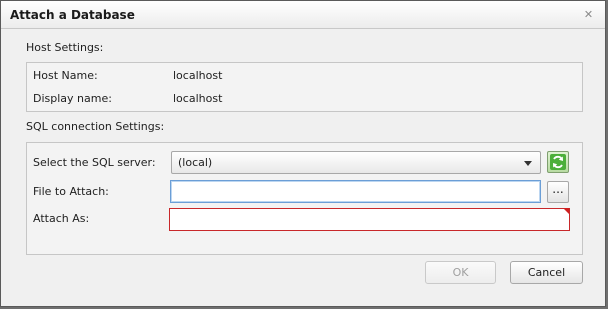 The width and height of the screenshot is (608, 309). Describe the element at coordinates (588, 14) in the screenshot. I see `close-icon: ✕` at that location.